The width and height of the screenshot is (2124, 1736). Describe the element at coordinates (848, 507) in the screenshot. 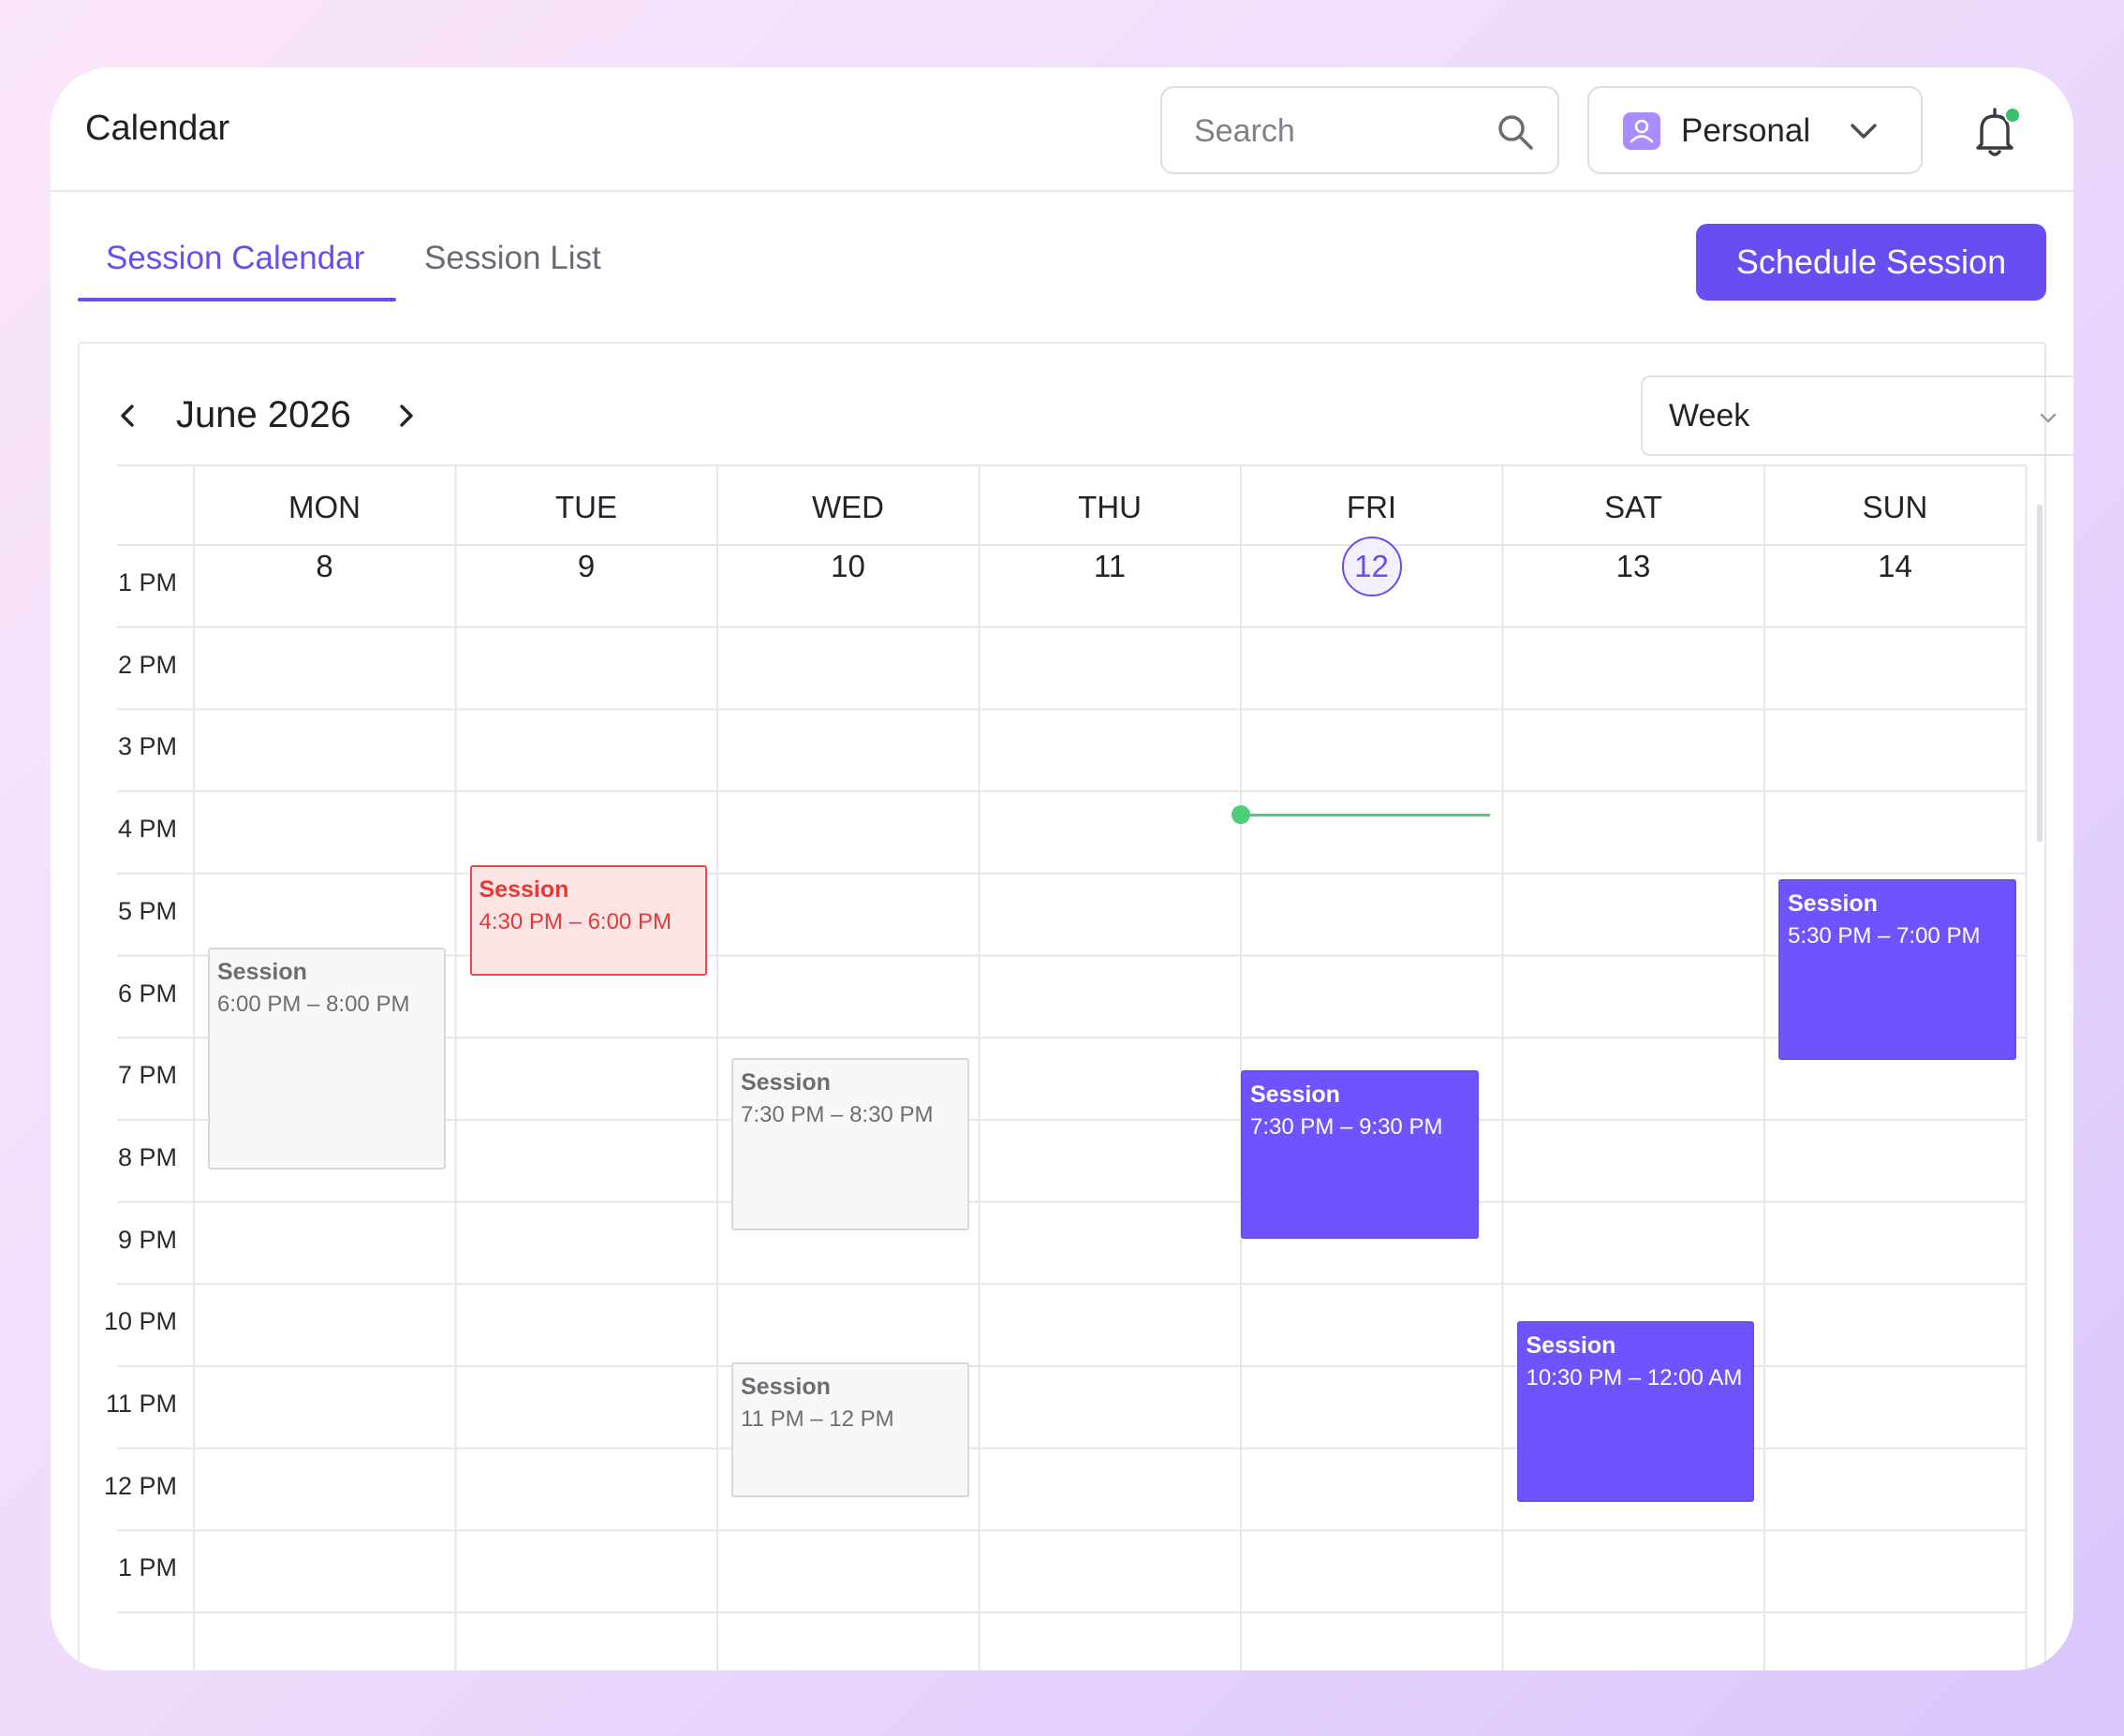

I see `day-name: WED` at that location.